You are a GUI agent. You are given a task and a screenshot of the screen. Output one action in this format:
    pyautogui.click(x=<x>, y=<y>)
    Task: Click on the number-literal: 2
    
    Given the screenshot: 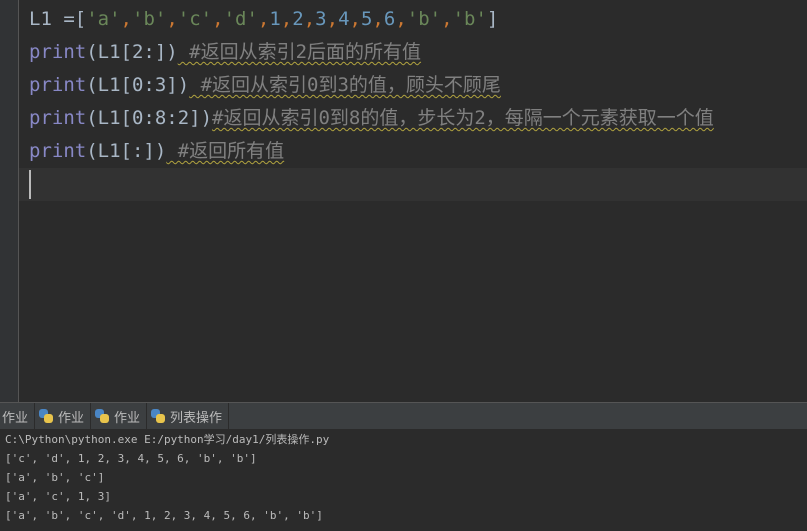 What is the action you would take?
    pyautogui.click(x=298, y=19)
    